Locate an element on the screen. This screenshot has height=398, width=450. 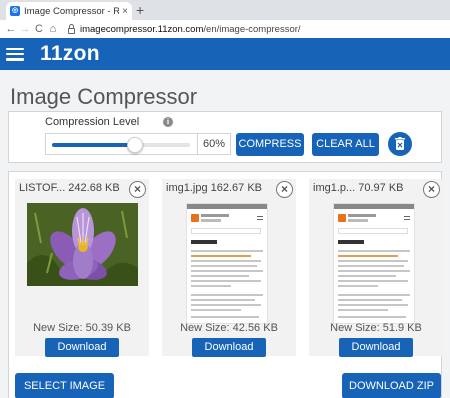
new-size-label: New Size: 50.39 KB is located at coordinates (82, 328).